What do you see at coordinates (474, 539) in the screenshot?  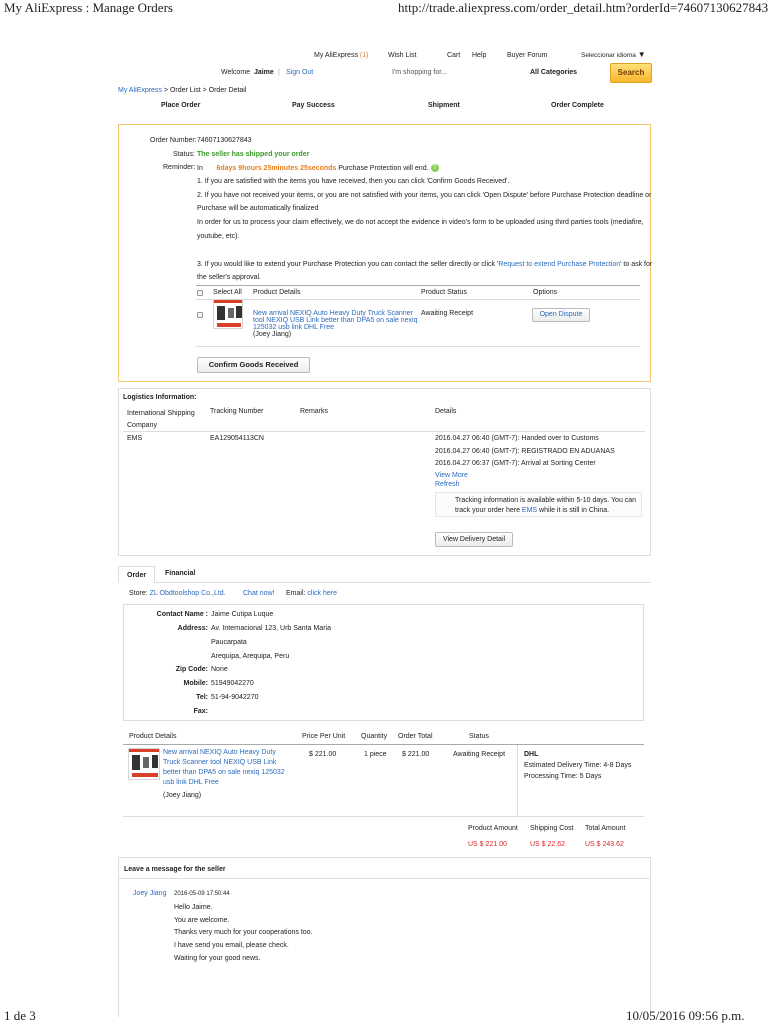 I see `view-delivery-detail-button: View Delivery Detail` at bounding box center [474, 539].